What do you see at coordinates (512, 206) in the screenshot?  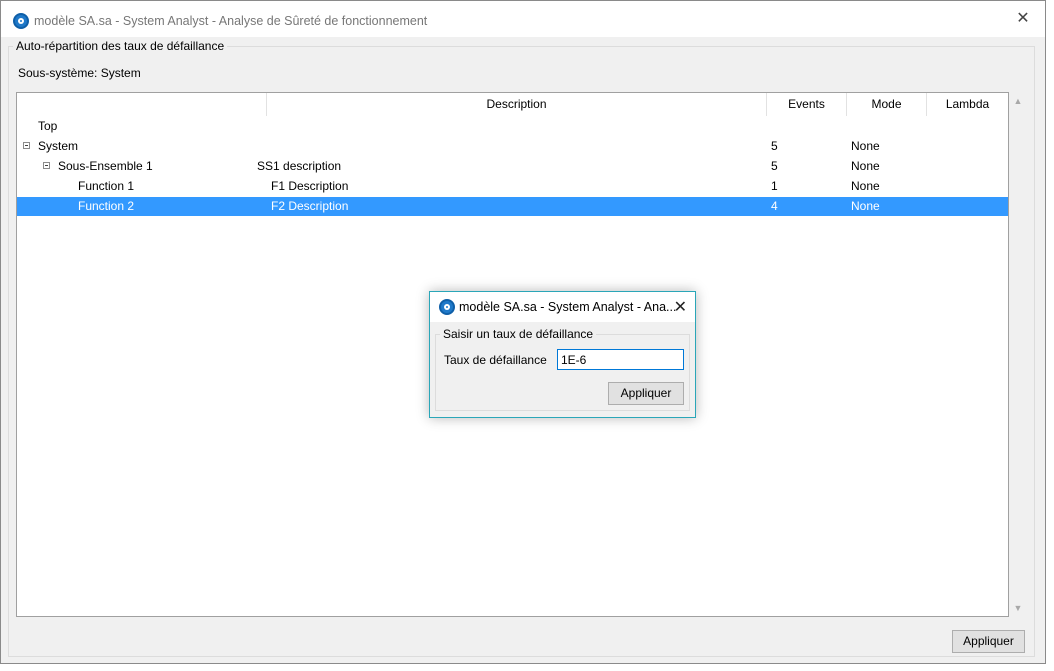 I see `table-row-selected: Function 2 F2 Description 4 None` at bounding box center [512, 206].